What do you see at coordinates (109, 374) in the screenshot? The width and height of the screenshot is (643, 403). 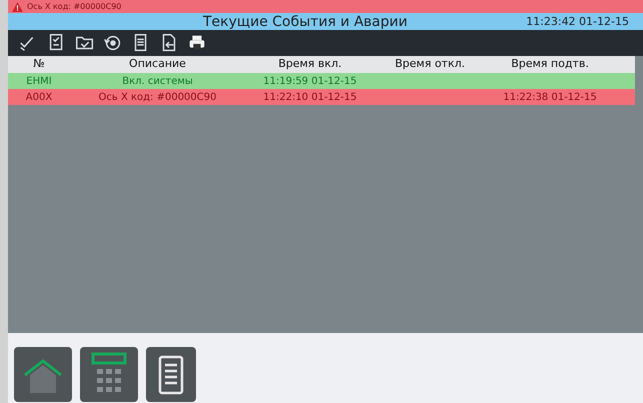 I see `calculator-button` at bounding box center [109, 374].